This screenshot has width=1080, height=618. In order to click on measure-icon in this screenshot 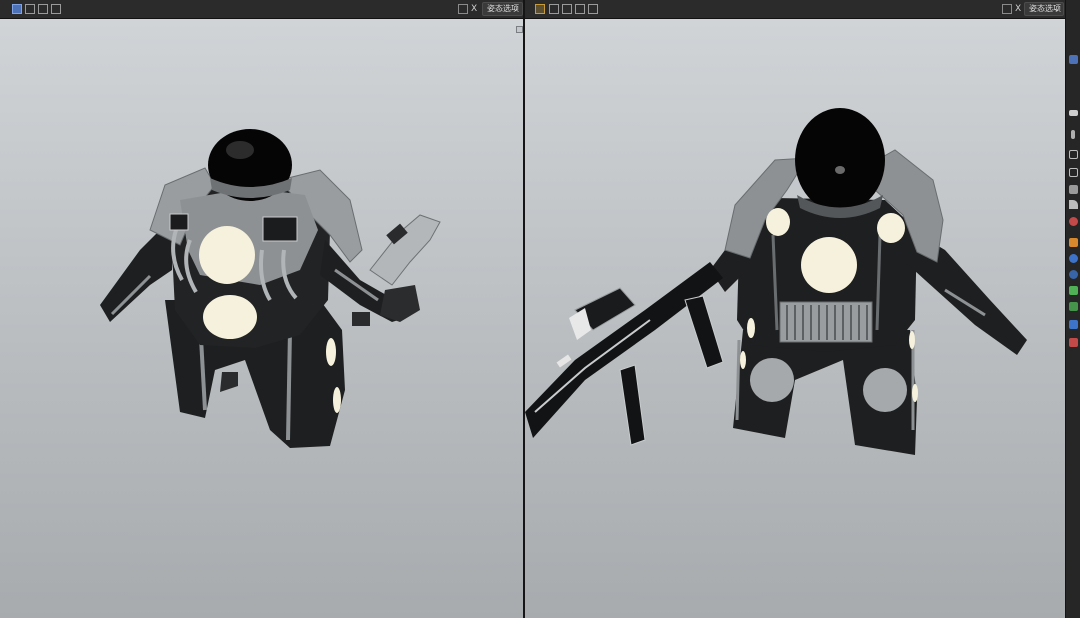, I will do `click(1073, 221)`.